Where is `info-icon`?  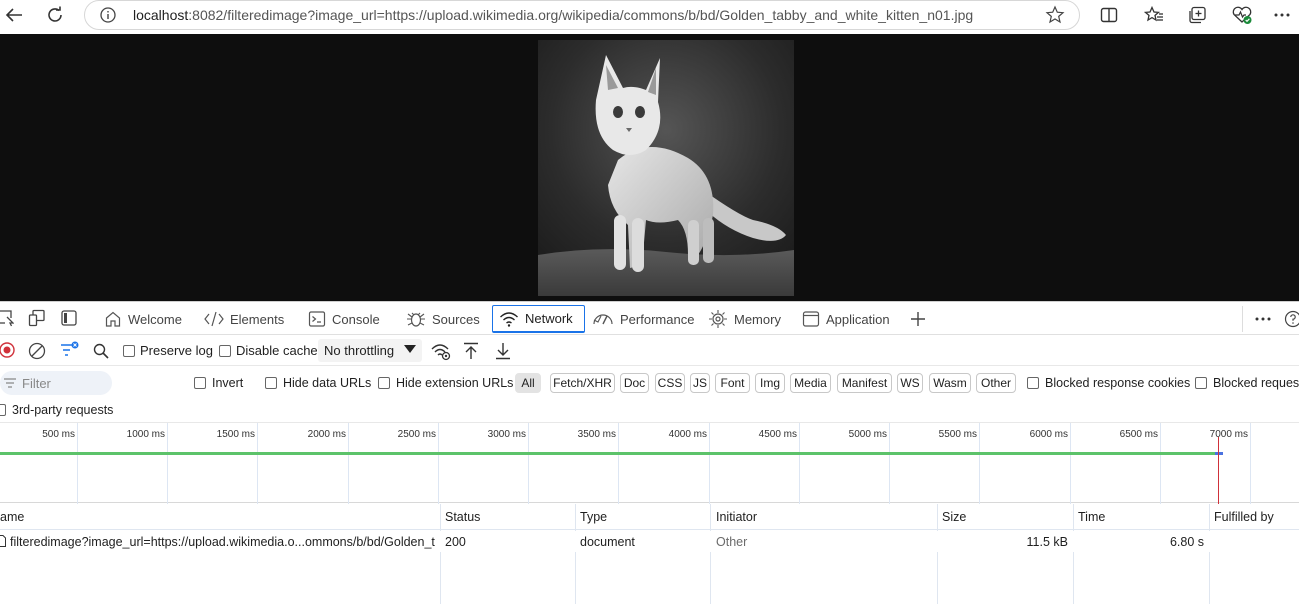
info-icon is located at coordinates (108, 17).